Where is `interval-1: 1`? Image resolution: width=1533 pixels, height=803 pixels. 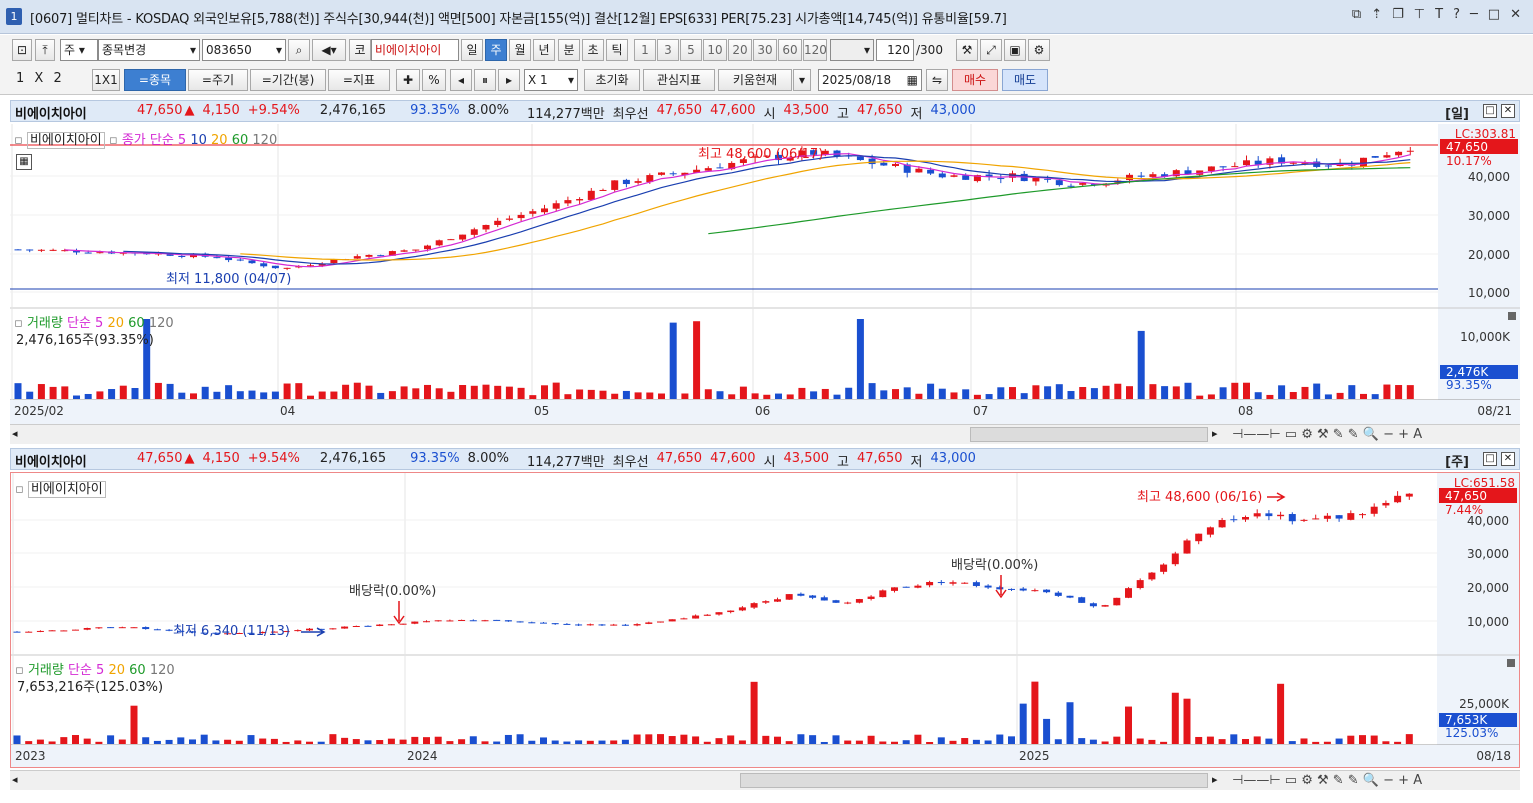 interval-1: 1 is located at coordinates (645, 50).